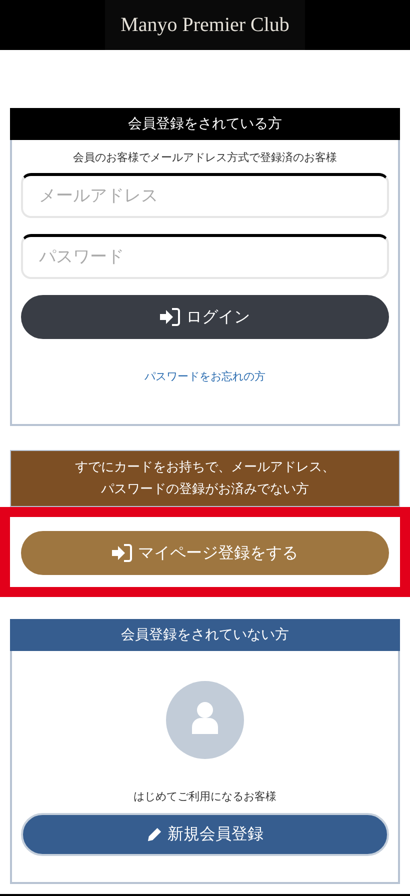 This screenshot has width=410, height=896. What do you see at coordinates (205, 195) in the screenshot?
I see `email-field: メールアドレス` at bounding box center [205, 195].